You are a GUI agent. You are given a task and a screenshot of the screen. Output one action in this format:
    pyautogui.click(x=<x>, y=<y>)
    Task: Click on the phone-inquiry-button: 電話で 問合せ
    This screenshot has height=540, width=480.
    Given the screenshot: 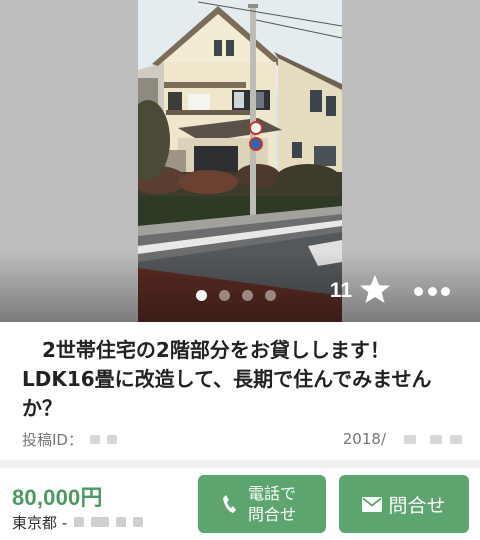 What is the action you would take?
    pyautogui.click(x=262, y=504)
    